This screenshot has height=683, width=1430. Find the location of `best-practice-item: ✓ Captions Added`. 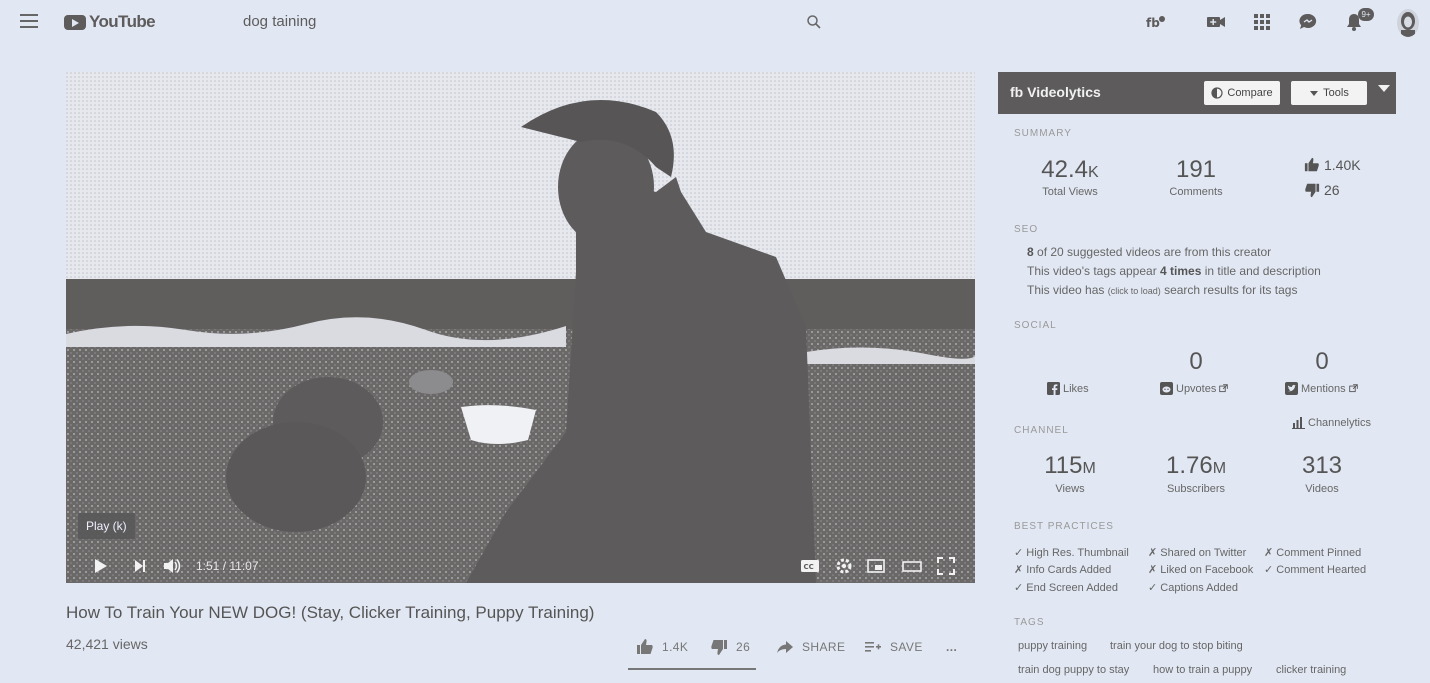

best-practice-item: ✓ Captions Added is located at coordinates (1193, 588).